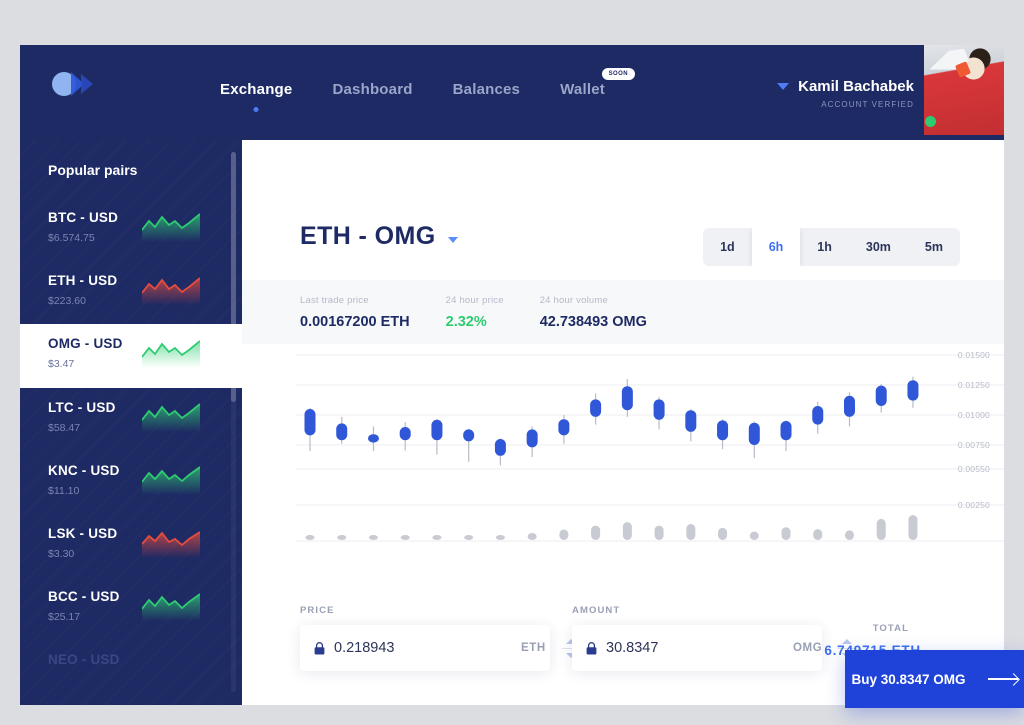 Image resolution: width=1024 pixels, height=725 pixels. I want to click on stat-24h-price: 24 hour price 2.32%, so click(475, 312).